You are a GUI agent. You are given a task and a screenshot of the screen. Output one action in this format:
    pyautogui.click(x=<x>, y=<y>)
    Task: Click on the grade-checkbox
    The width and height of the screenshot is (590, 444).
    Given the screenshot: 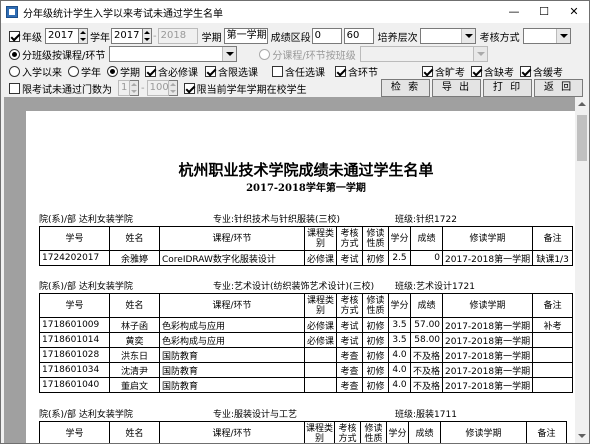 What is the action you would take?
    pyautogui.click(x=14, y=36)
    